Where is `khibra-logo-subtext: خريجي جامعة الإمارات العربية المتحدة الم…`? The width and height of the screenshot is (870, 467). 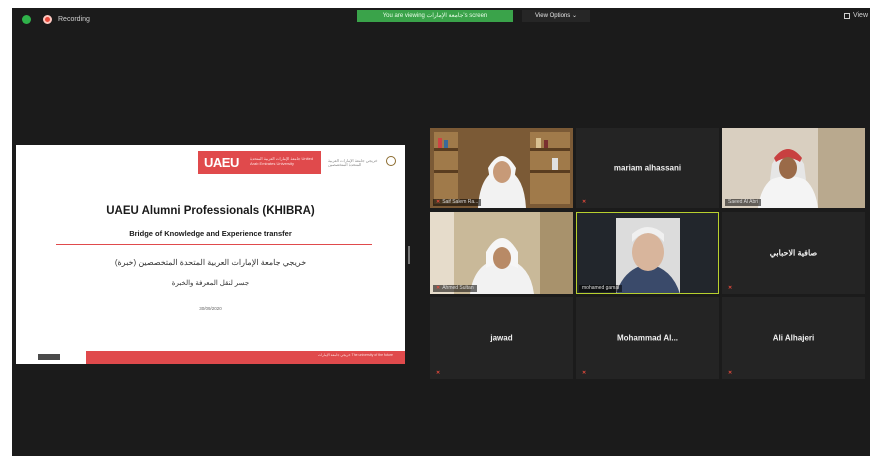
khibra-logo-subtext: خريجي جامعة الإمارات العربية المتحدة الم… is located at coordinates (353, 162).